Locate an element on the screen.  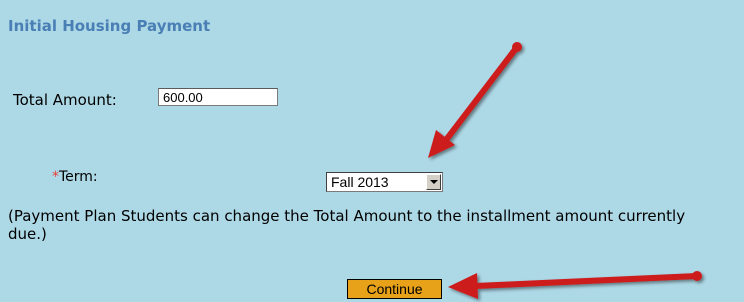
continue-button: Continue is located at coordinates (394, 289).